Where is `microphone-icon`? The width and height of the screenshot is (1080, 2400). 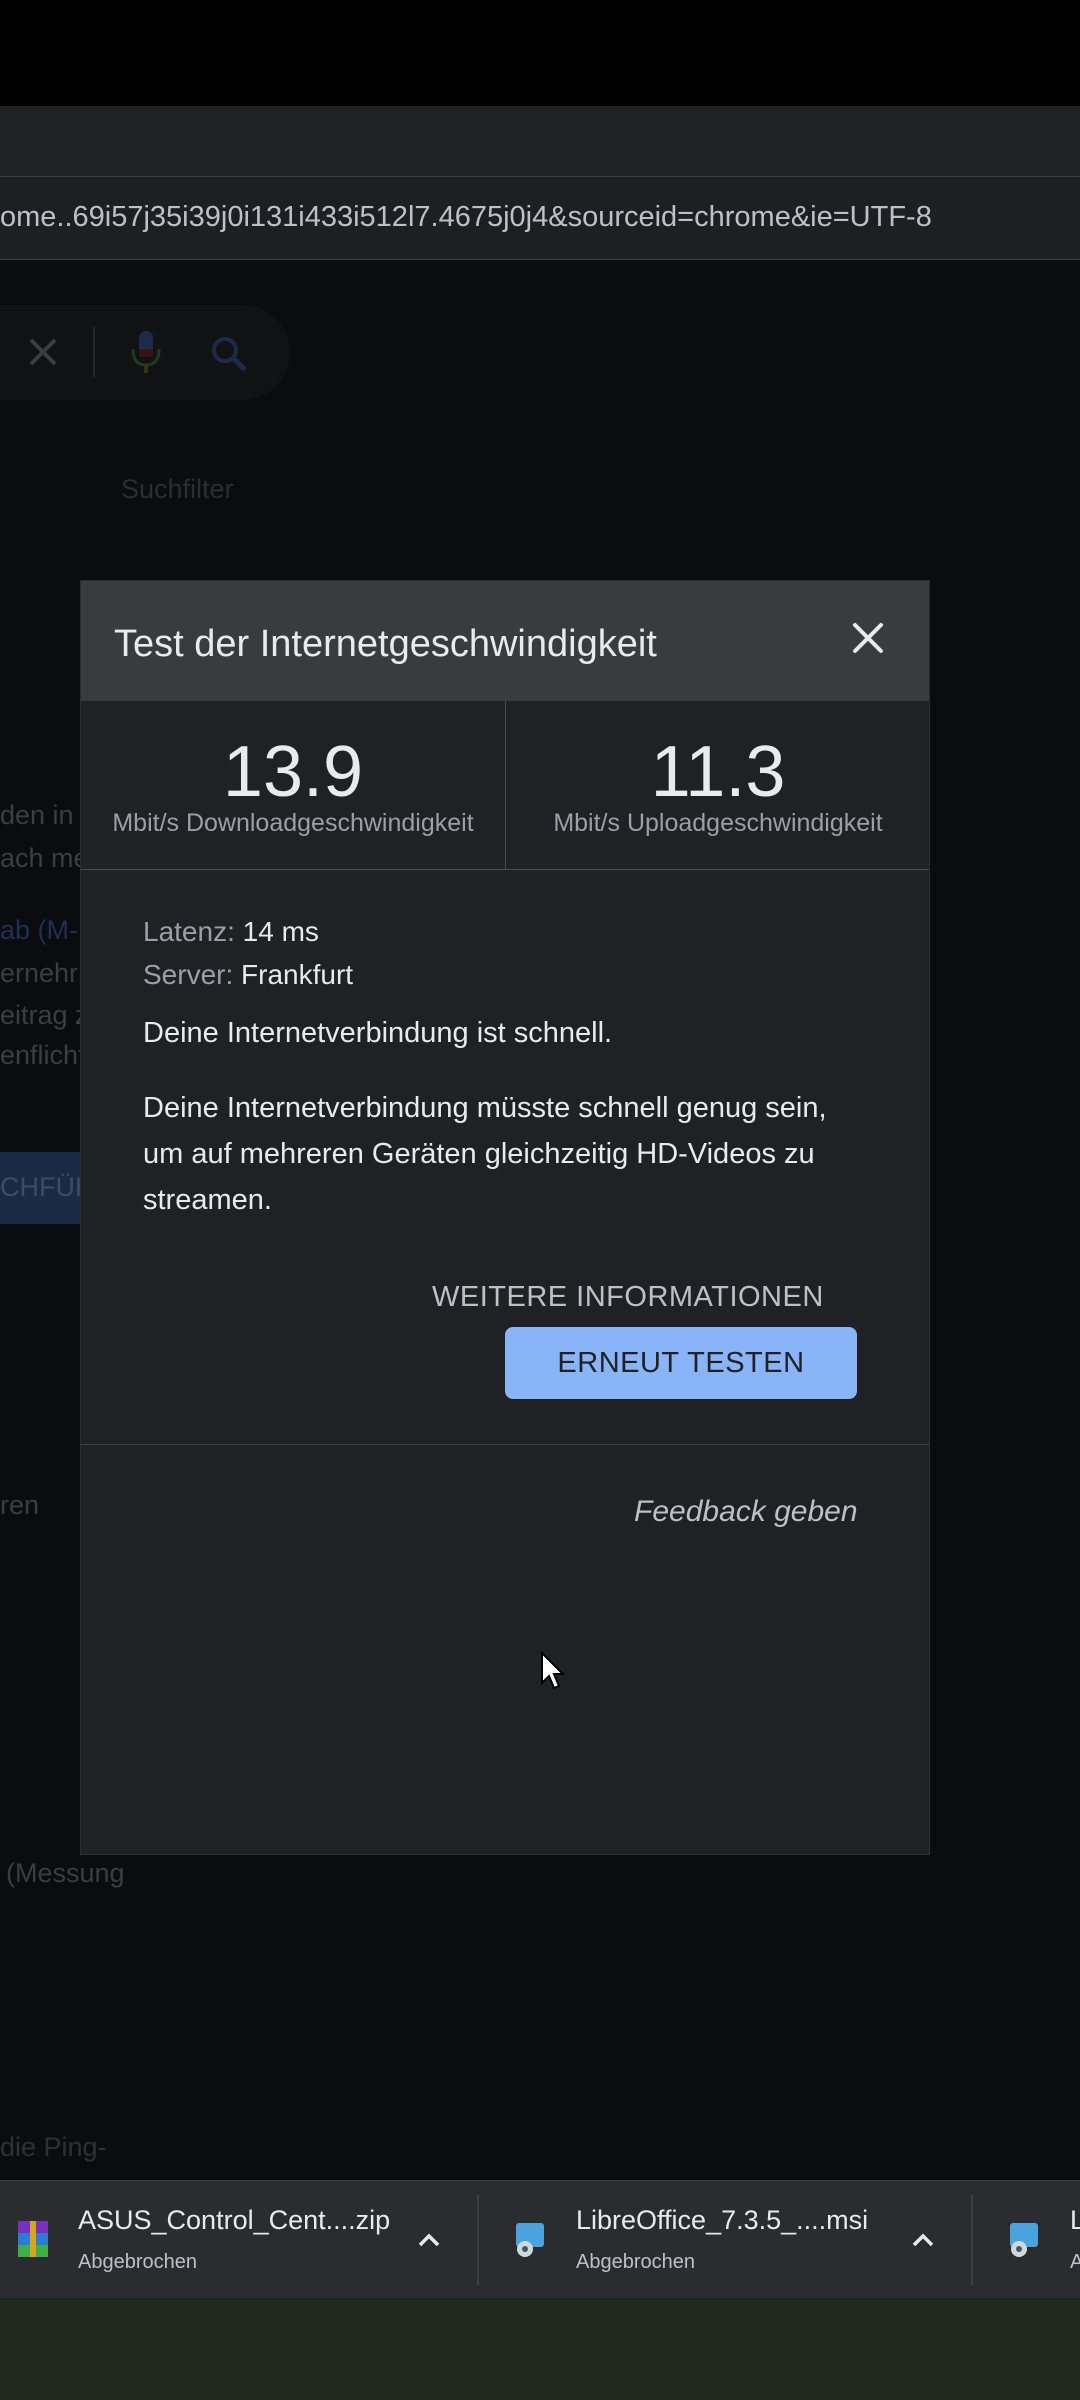
microphone-icon is located at coordinates (146, 354).